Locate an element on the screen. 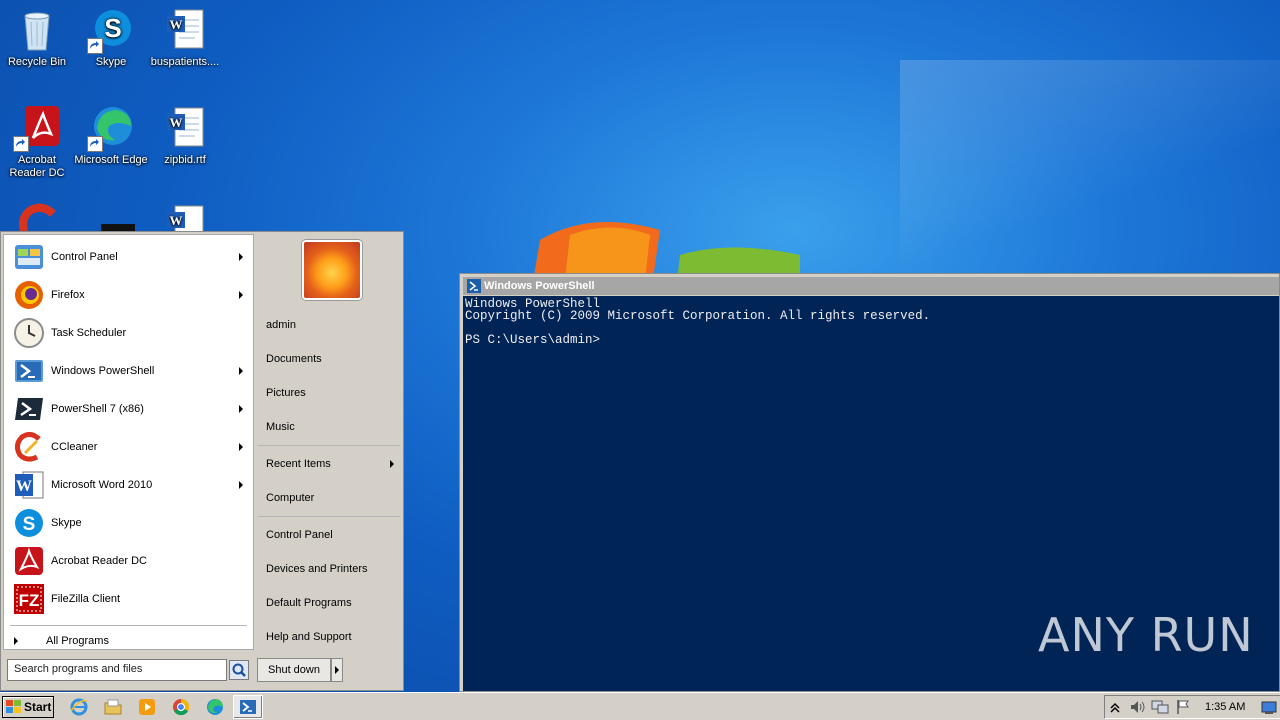  desktop-icon-skype: S Skype is located at coordinates (111, 37).